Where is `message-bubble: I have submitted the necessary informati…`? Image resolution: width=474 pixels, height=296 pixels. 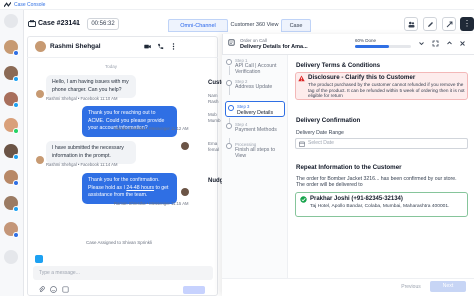 message-bubble: I have submitted the necessary informati… is located at coordinates (91, 153).